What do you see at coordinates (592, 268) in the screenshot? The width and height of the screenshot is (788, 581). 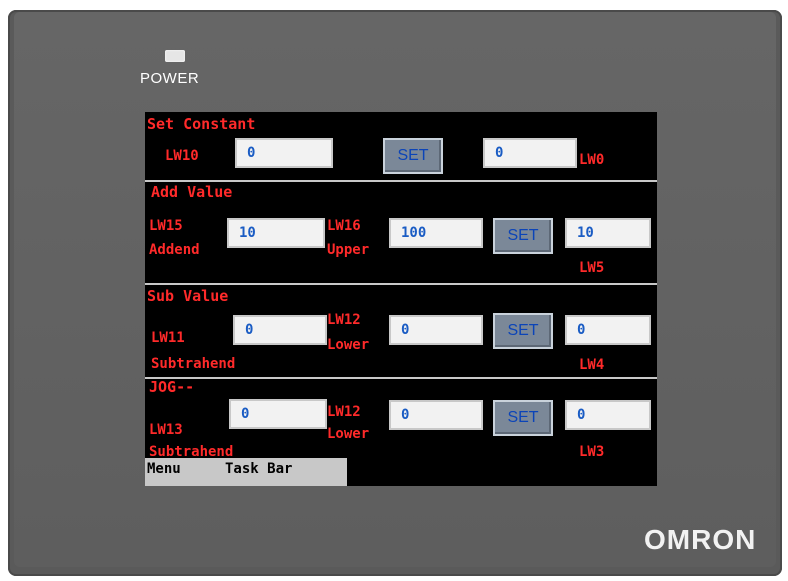 I see `label-lw5: LW5` at bounding box center [592, 268].